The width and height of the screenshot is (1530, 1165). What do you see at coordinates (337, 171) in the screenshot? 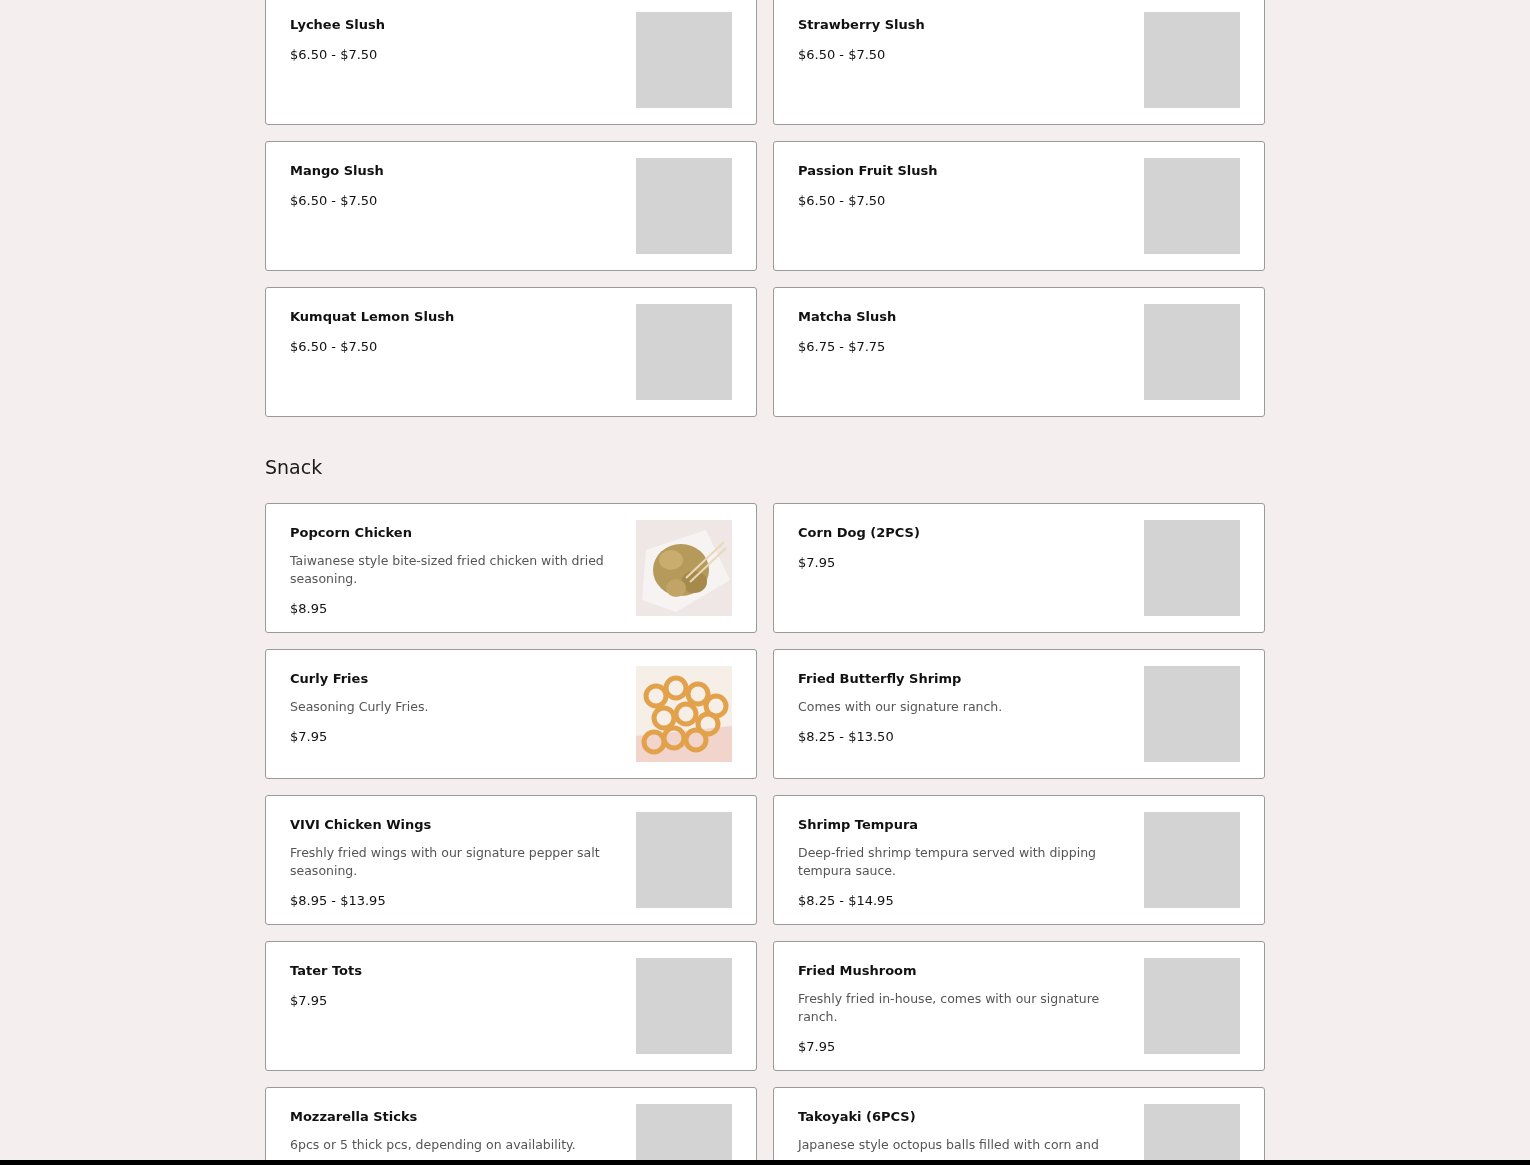
I see `item-name: Mango Slush` at bounding box center [337, 171].